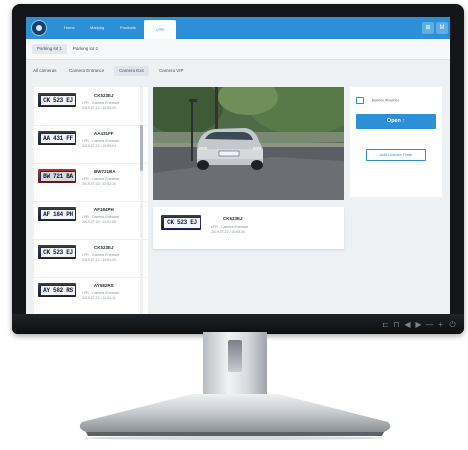  I want to click on plate-text: AF 184 PH, so click(58, 214).